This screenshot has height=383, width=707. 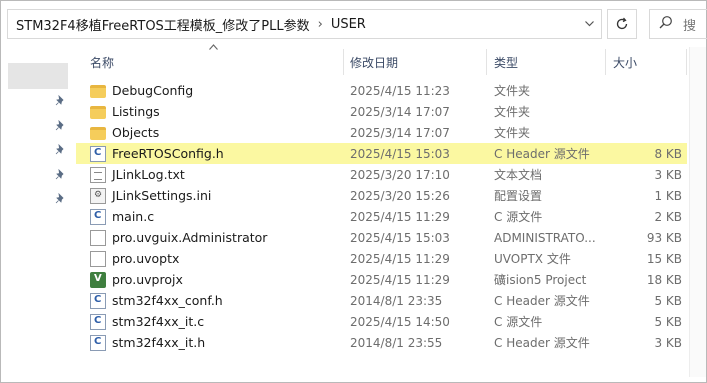 What do you see at coordinates (668, 342) in the screenshot?
I see `file-size: 3 KB` at bounding box center [668, 342].